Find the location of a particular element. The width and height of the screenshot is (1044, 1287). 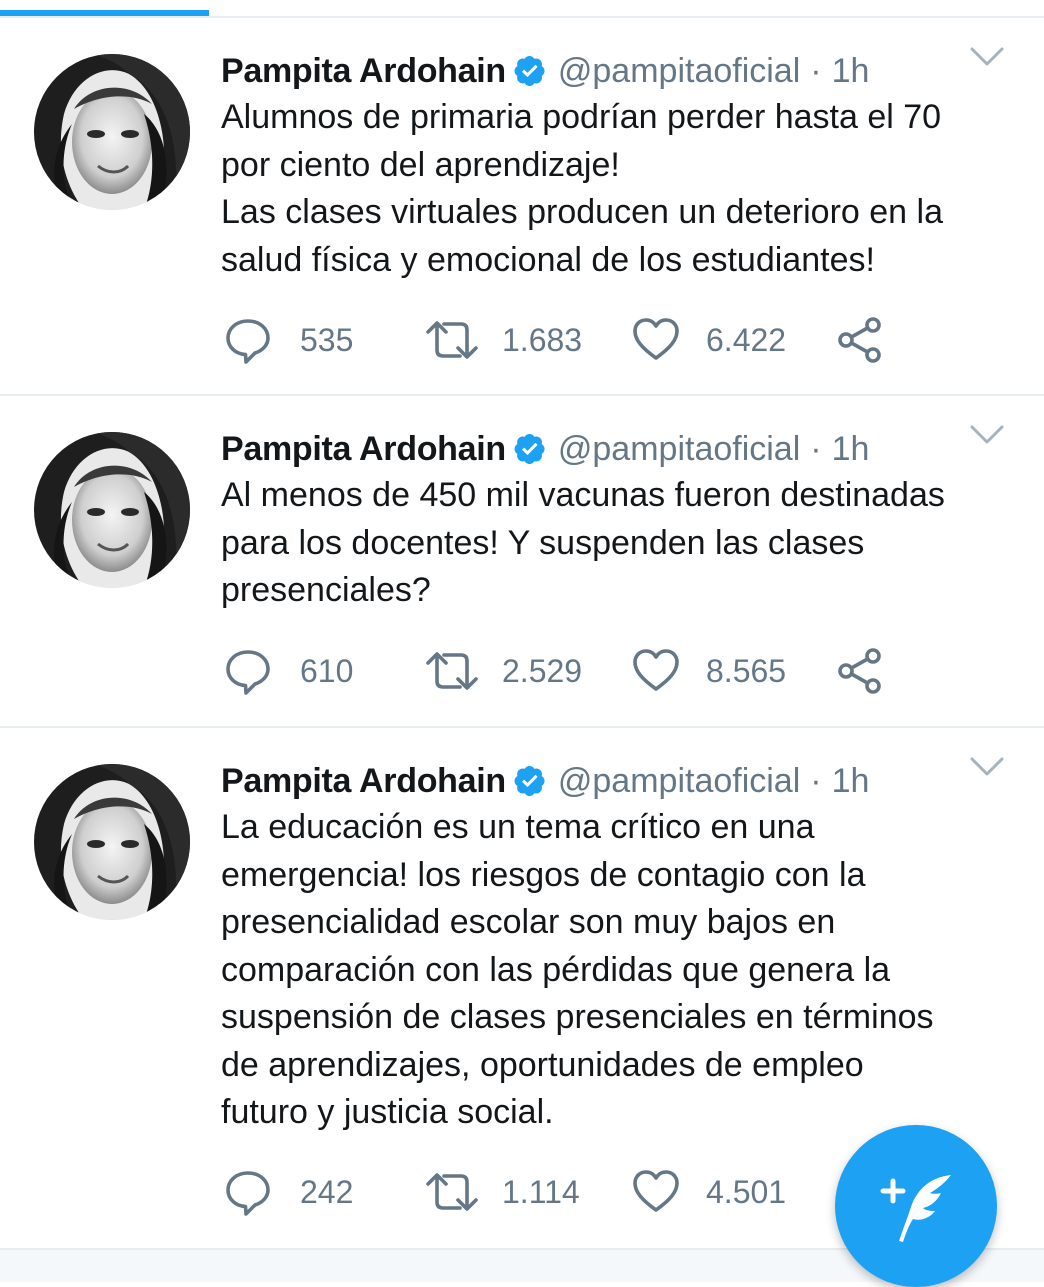

like-button: 6.422 is located at coordinates (709, 340).